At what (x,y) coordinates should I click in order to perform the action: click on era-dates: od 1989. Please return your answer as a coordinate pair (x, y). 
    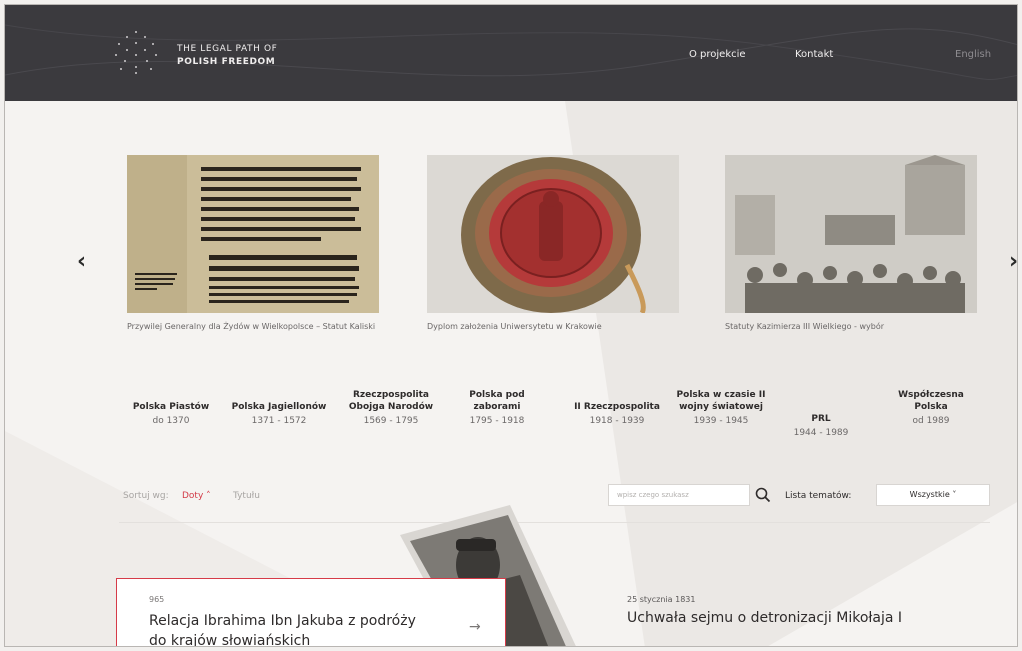
    Looking at the image, I should click on (931, 421).